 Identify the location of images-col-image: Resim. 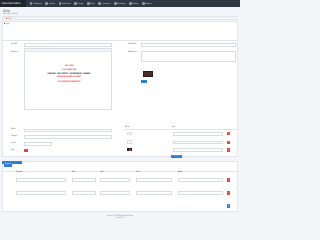
(127, 127).